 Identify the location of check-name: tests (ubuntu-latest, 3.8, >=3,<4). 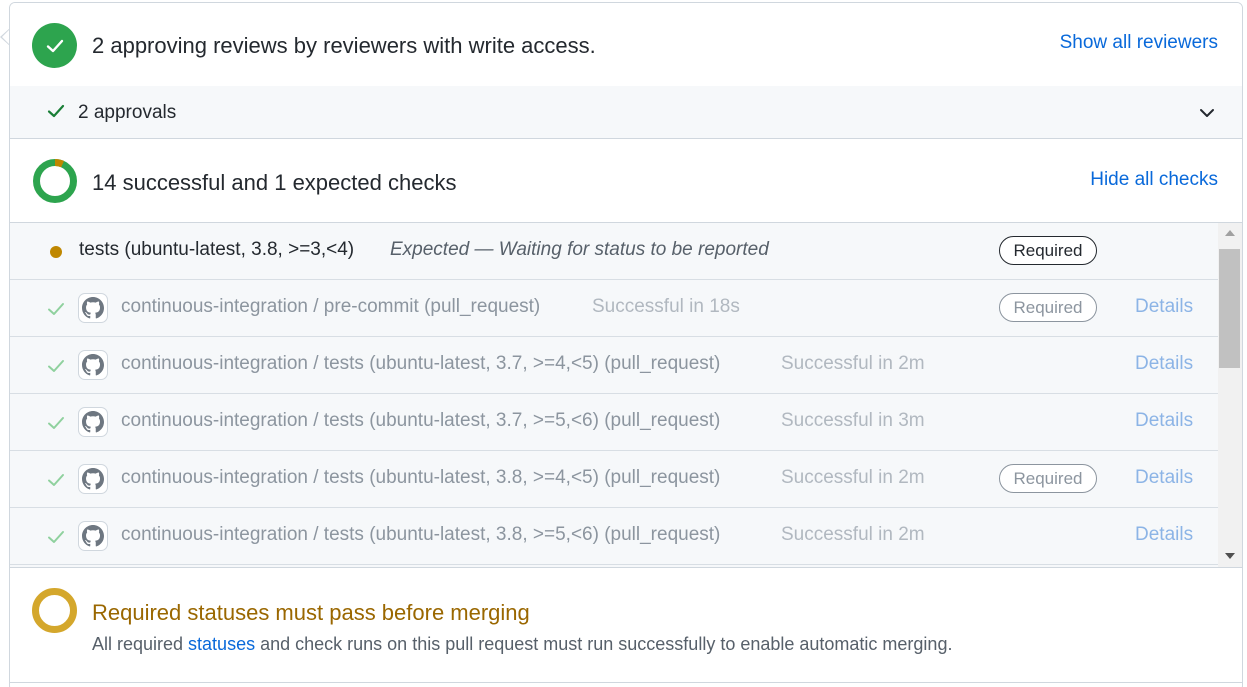
(217, 249).